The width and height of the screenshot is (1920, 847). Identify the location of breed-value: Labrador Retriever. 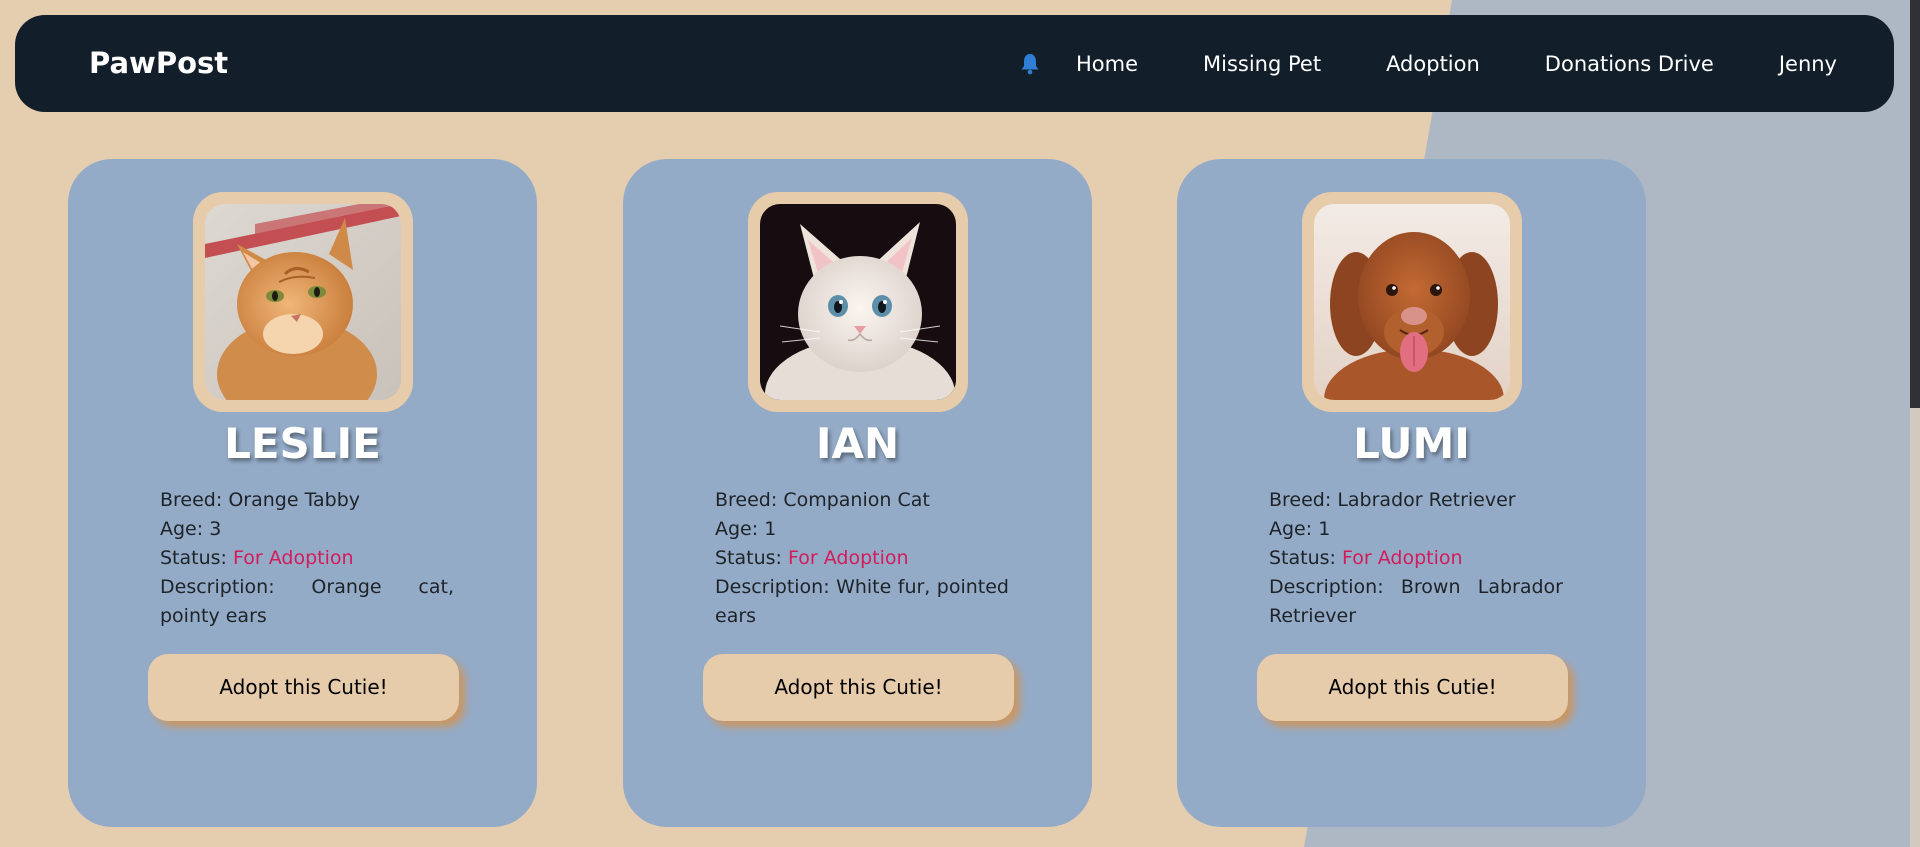
(1426, 500).